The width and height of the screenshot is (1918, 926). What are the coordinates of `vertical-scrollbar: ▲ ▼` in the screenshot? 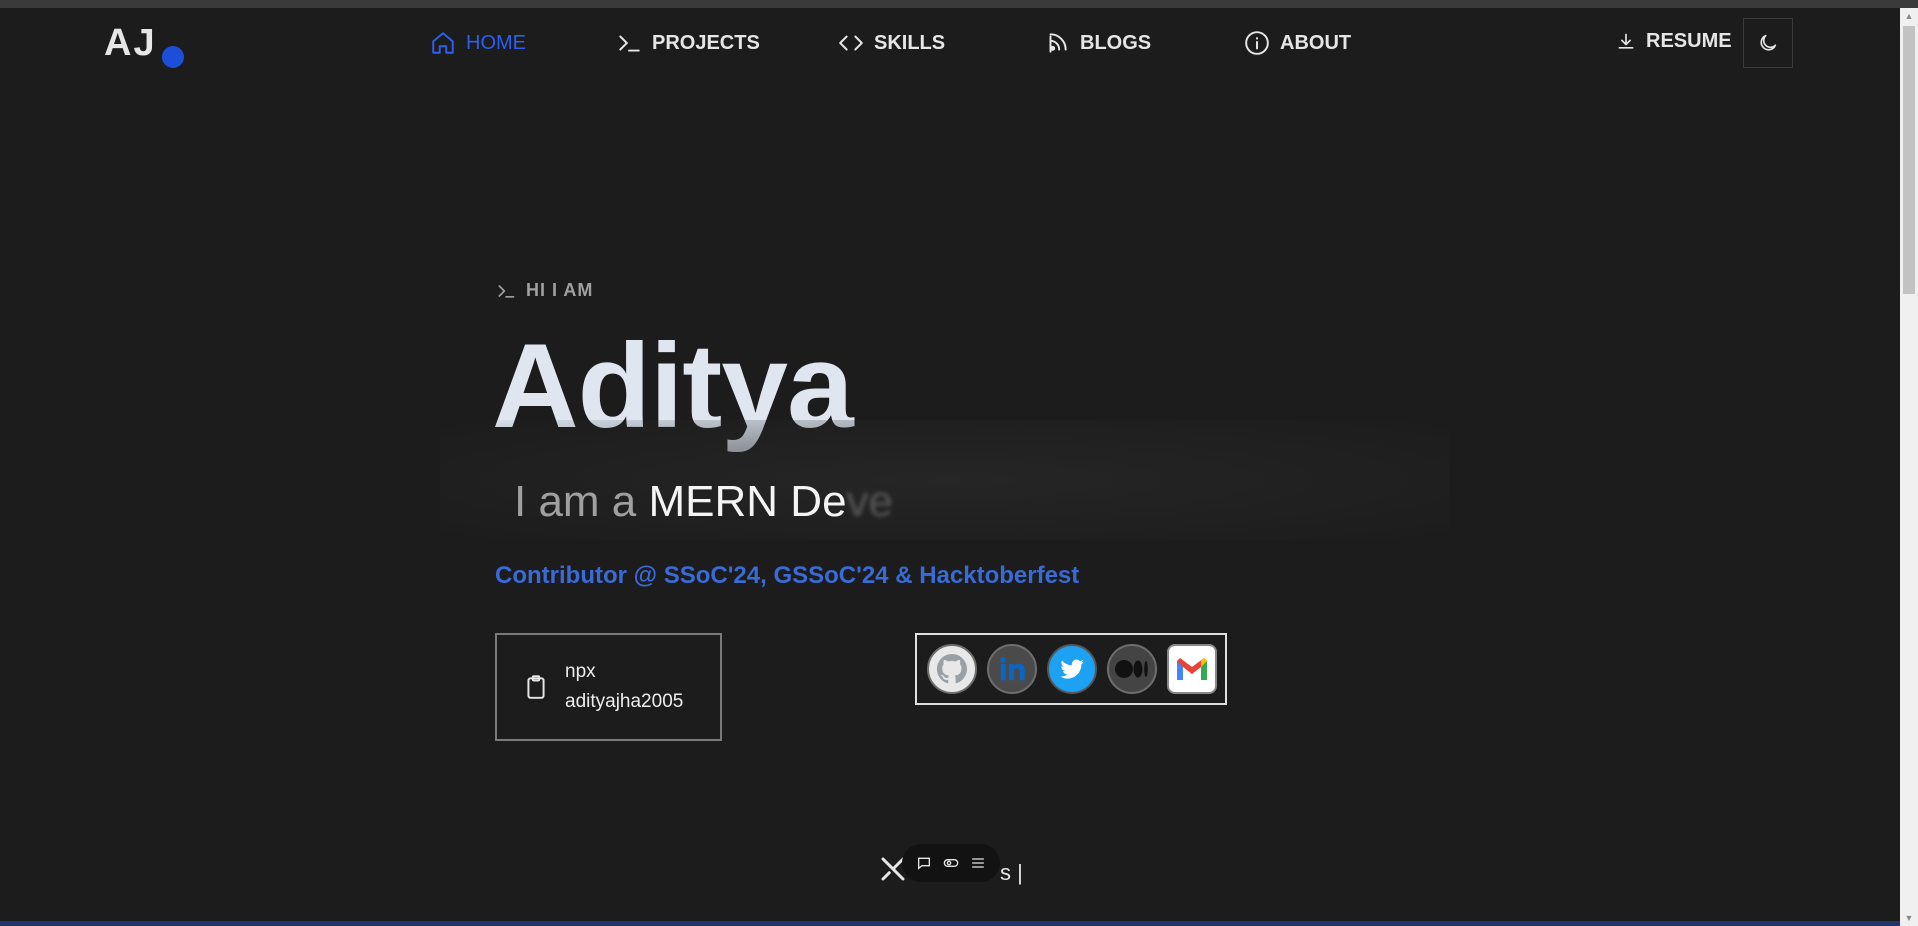 It's located at (1909, 467).